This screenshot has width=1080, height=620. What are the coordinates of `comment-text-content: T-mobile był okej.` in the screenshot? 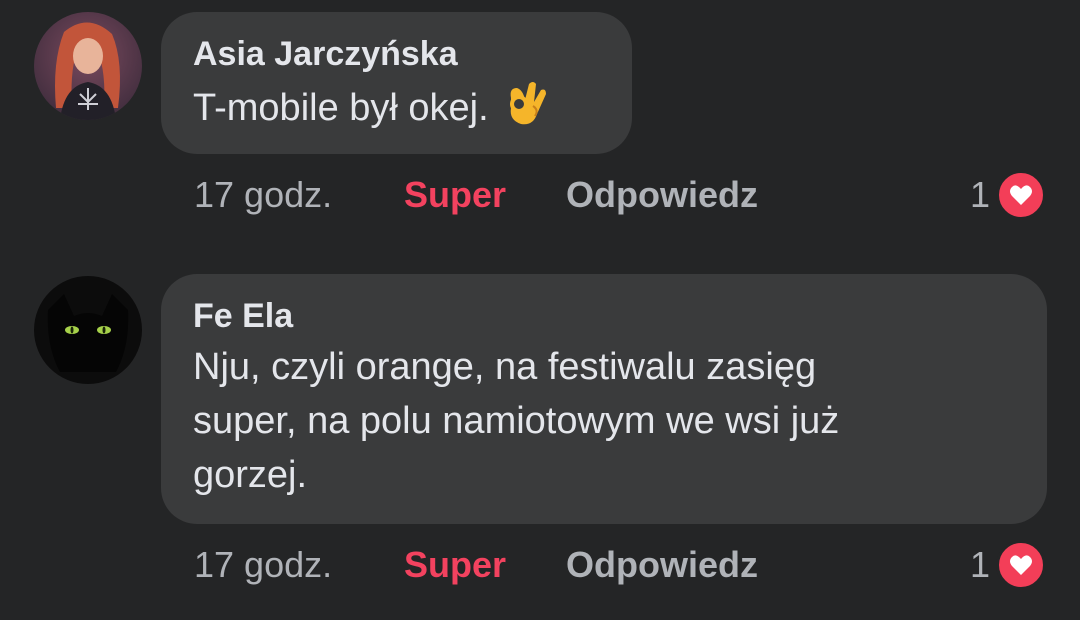 It's located at (341, 108).